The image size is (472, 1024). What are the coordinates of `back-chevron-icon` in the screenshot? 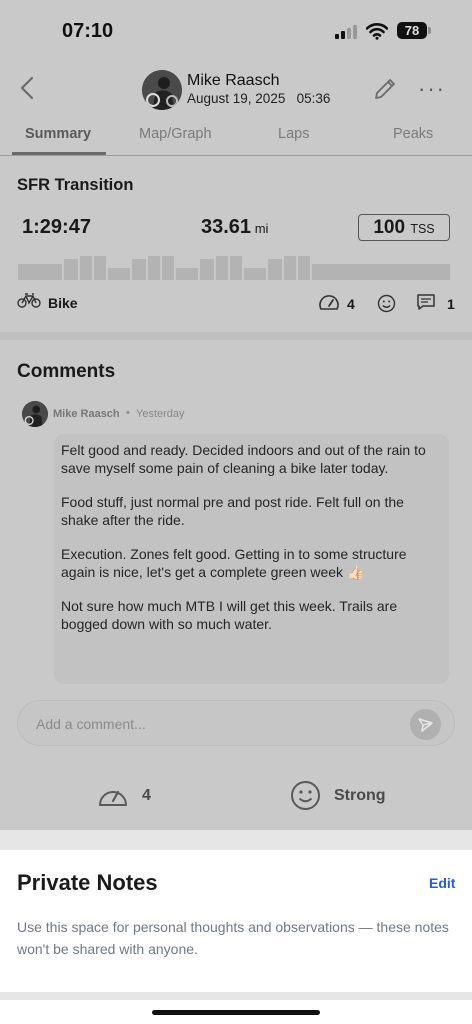 It's located at (28, 88).